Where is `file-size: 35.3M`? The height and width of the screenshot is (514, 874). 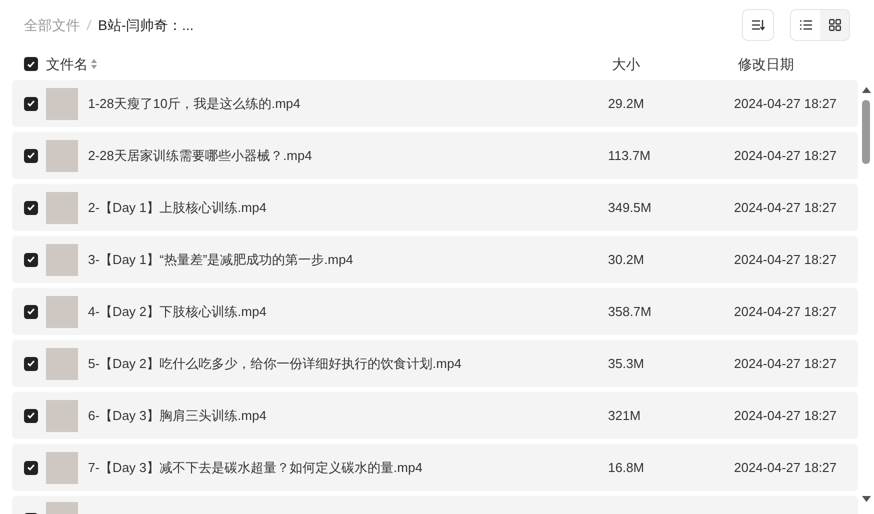 file-size: 35.3M is located at coordinates (626, 363).